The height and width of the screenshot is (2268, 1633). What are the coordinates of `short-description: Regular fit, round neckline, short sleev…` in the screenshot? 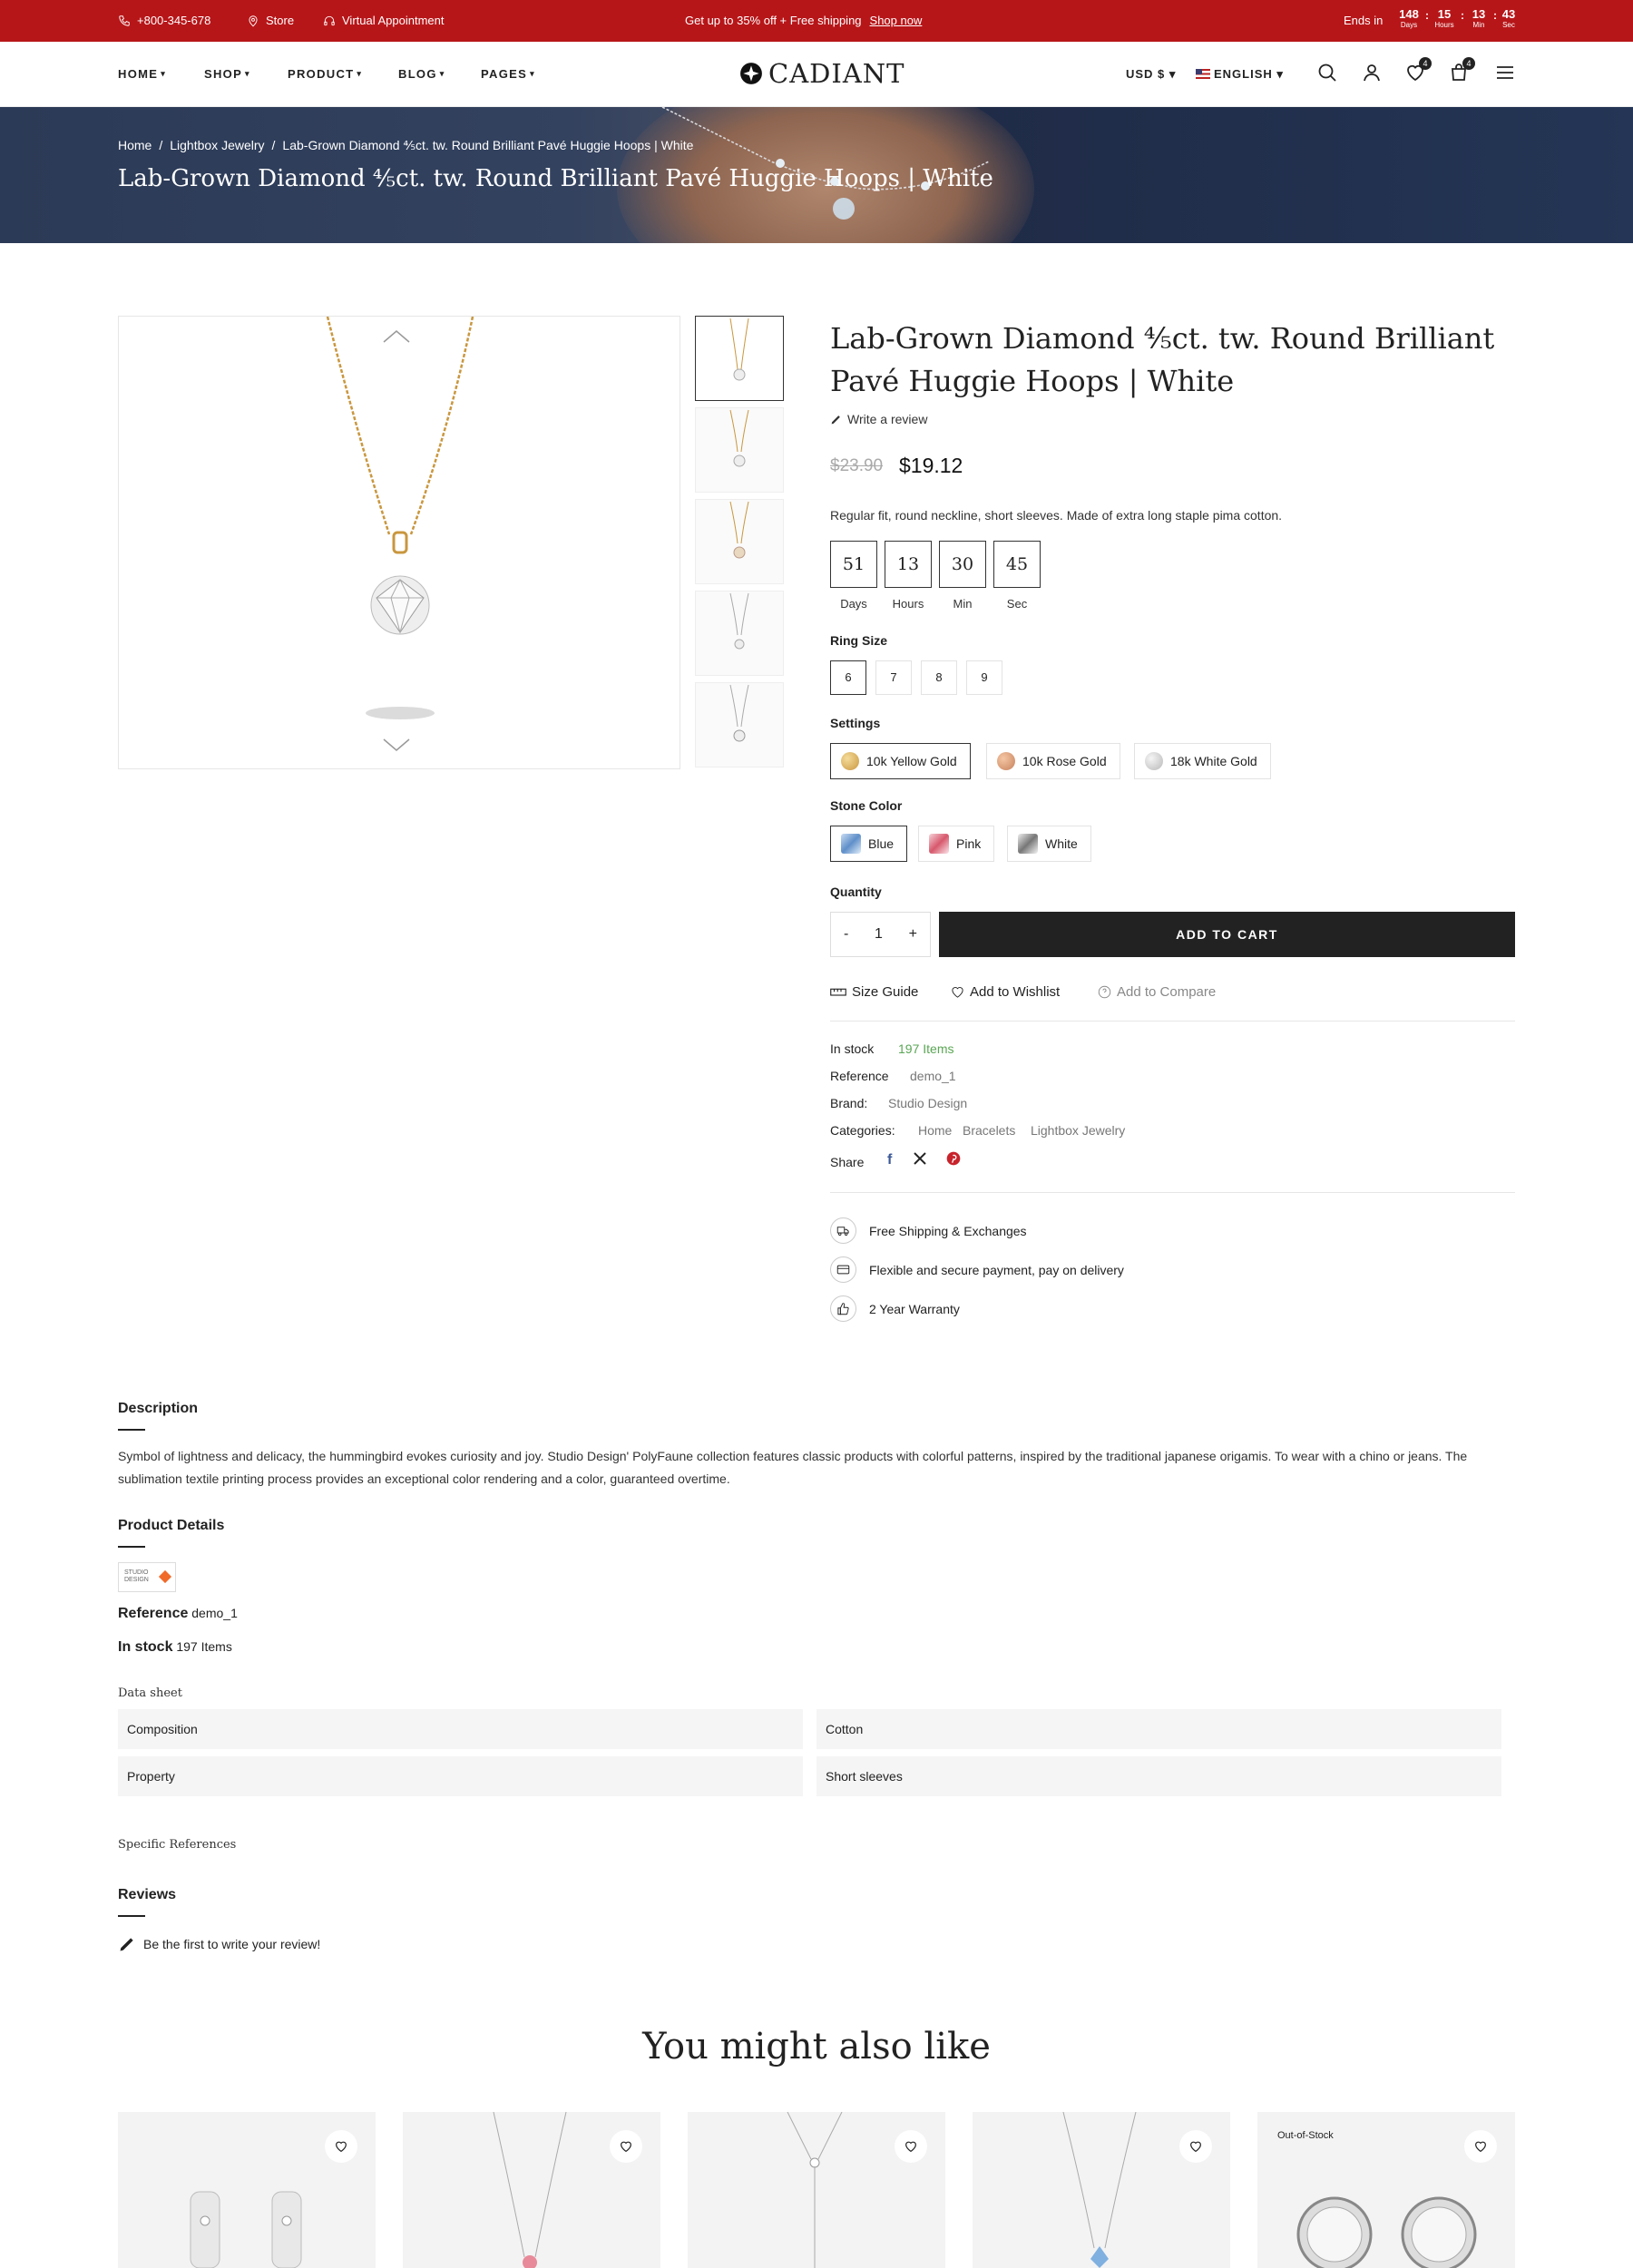 It's located at (1056, 515).